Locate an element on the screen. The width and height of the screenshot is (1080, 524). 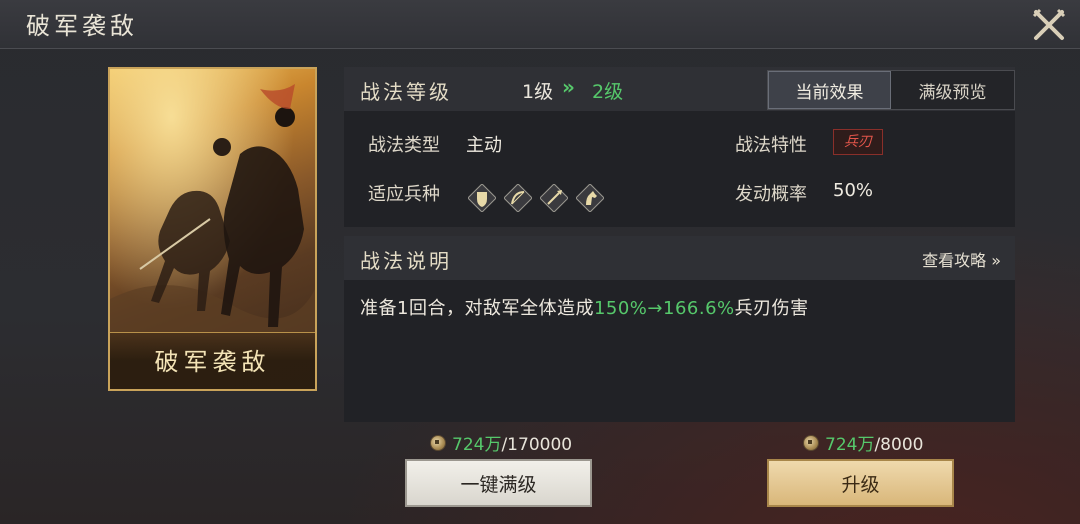
bow-icon is located at coordinates (518, 198).